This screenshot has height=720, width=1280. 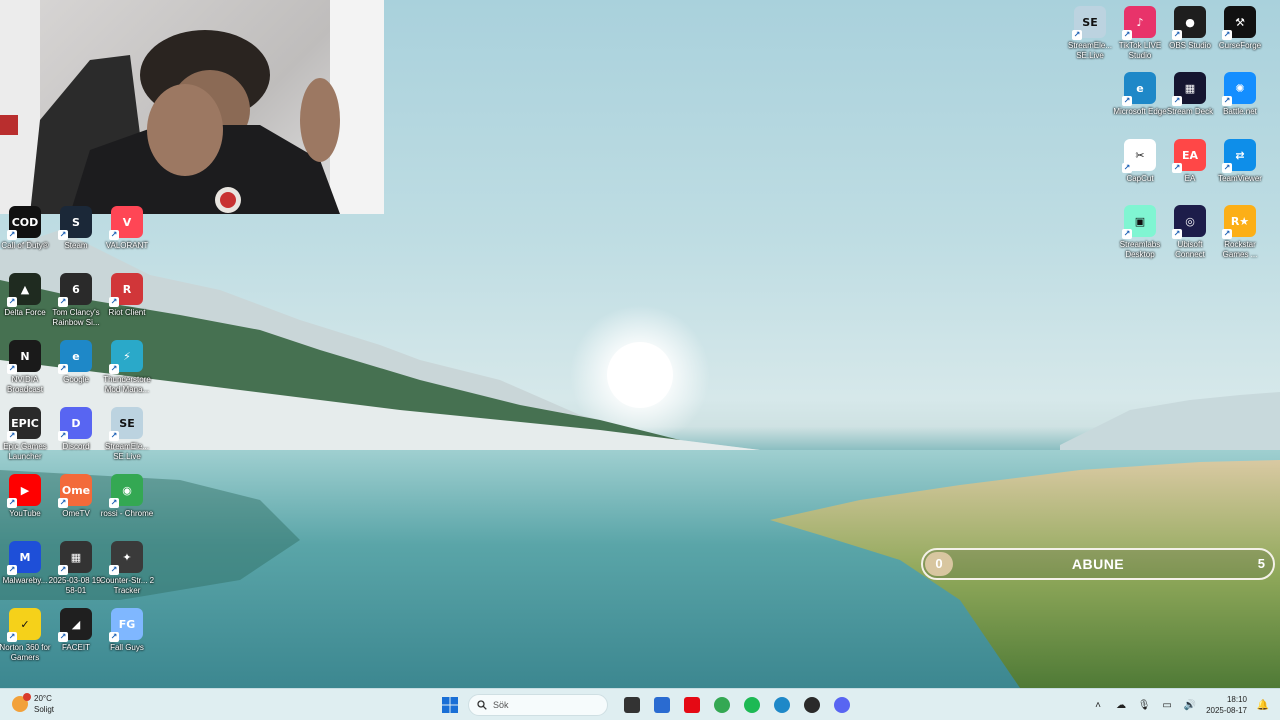 What do you see at coordinates (1240, 45) in the screenshot?
I see `desktop-icon-label: CurseForge` at bounding box center [1240, 45].